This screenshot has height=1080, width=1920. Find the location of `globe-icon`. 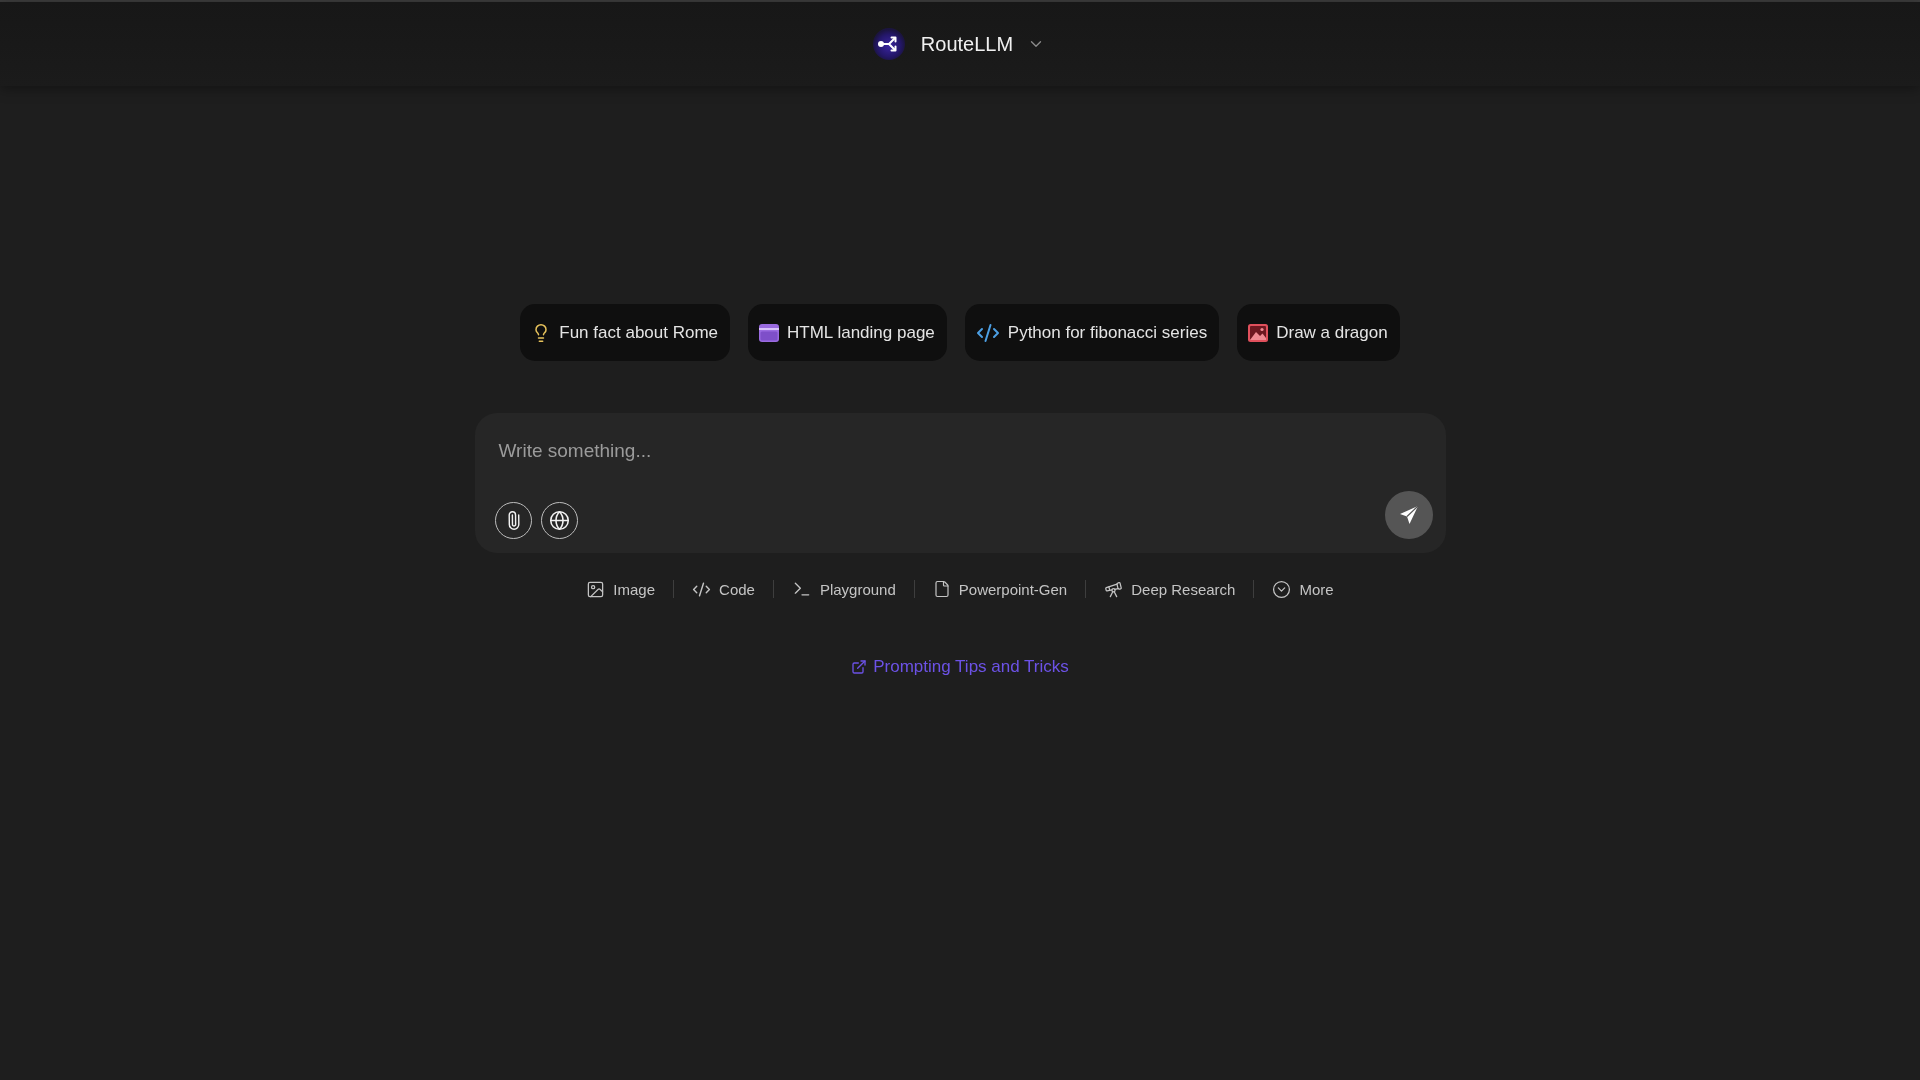

globe-icon is located at coordinates (559, 520).